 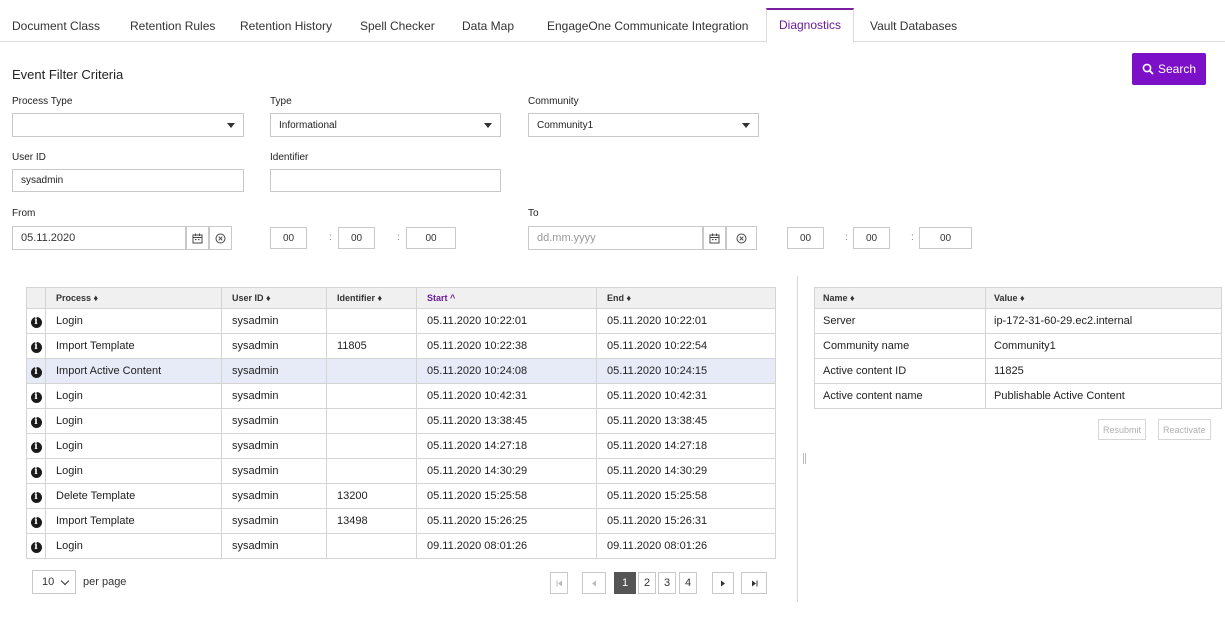 I want to click on type-select: Informational, so click(x=385, y=125).